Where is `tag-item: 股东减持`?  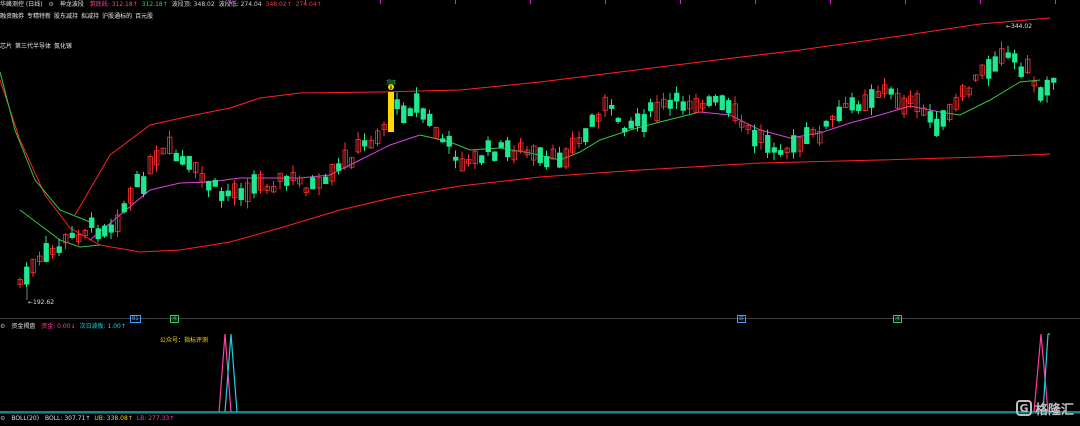
tag-item: 股东减持 is located at coordinates (66, 16).